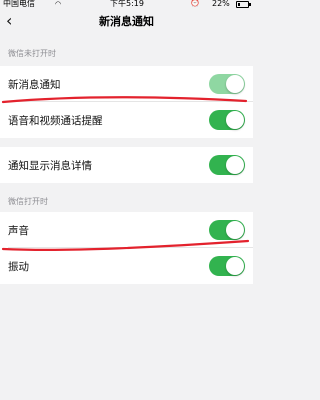 The image size is (320, 400). I want to click on voice-video-call-alert-toggle, so click(227, 120).